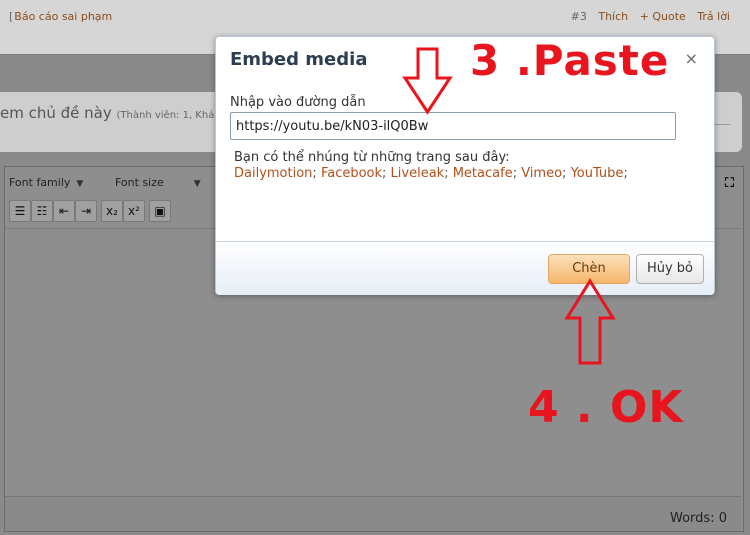  Describe the element at coordinates (570, 60) in the screenshot. I see `step3-annotation: 3 .Paste` at that location.